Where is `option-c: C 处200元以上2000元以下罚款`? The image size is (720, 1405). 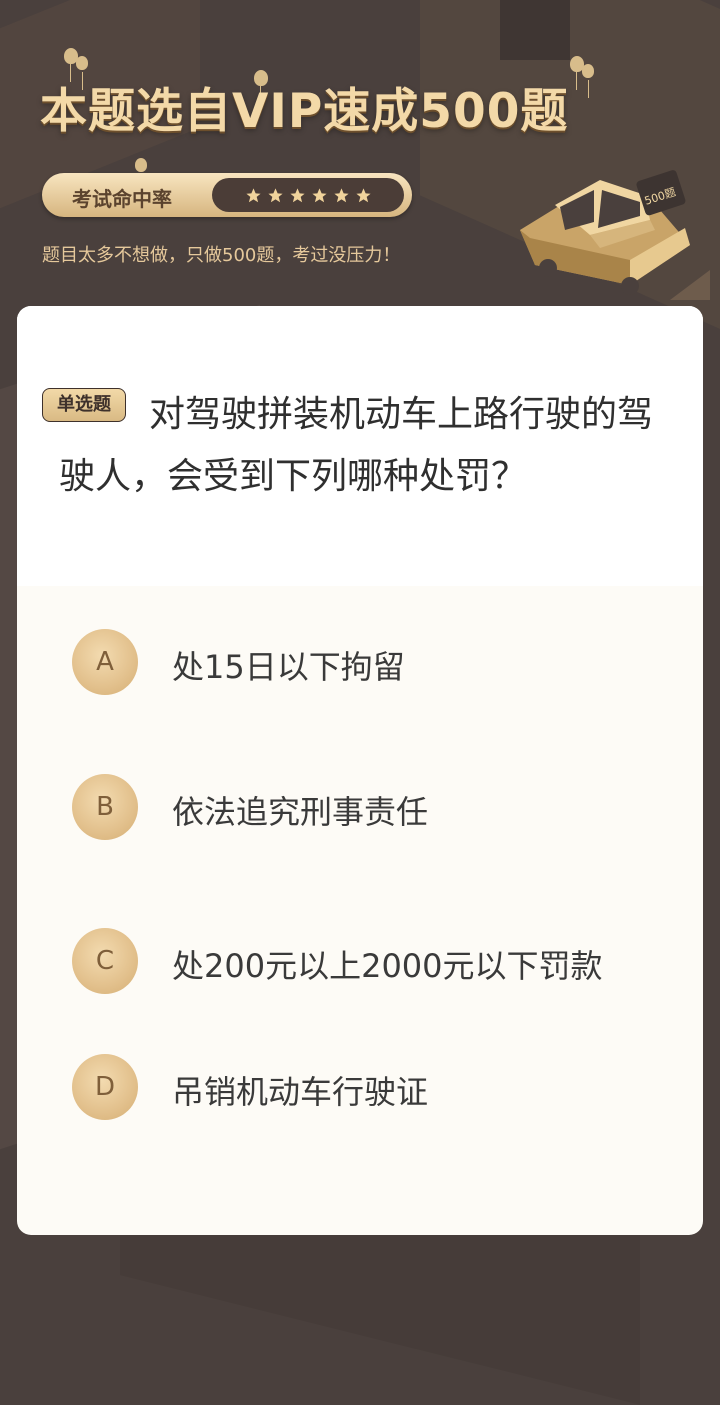
option-c: C 处200元以上2000元以下罚款 is located at coordinates (377, 961).